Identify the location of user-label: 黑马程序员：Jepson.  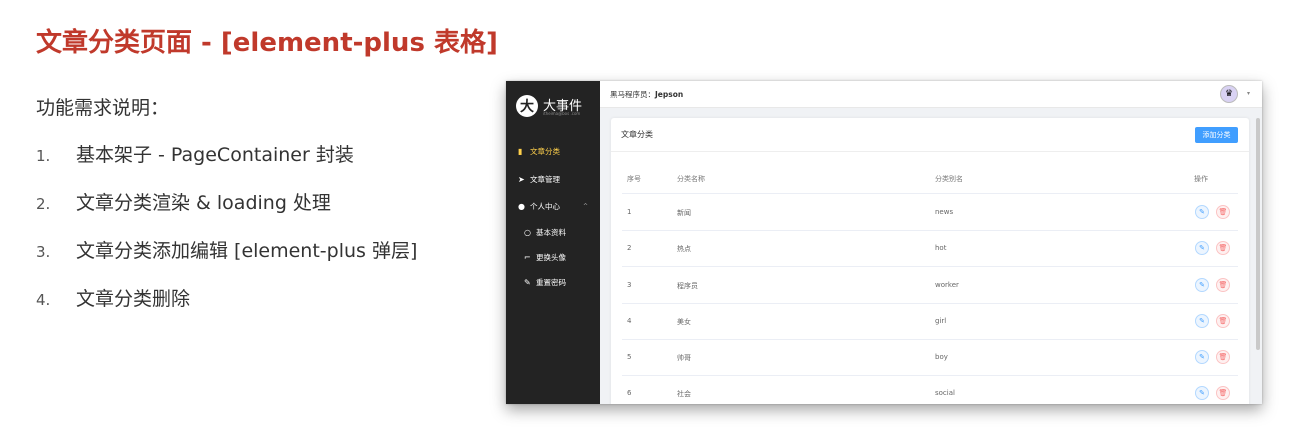
(646, 94).